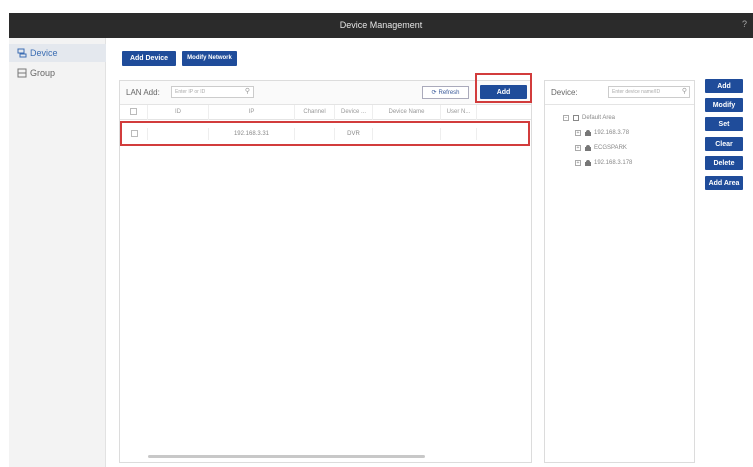  I want to click on device-toolbar: Device: Enter device name/ID ⚲, so click(619, 93).